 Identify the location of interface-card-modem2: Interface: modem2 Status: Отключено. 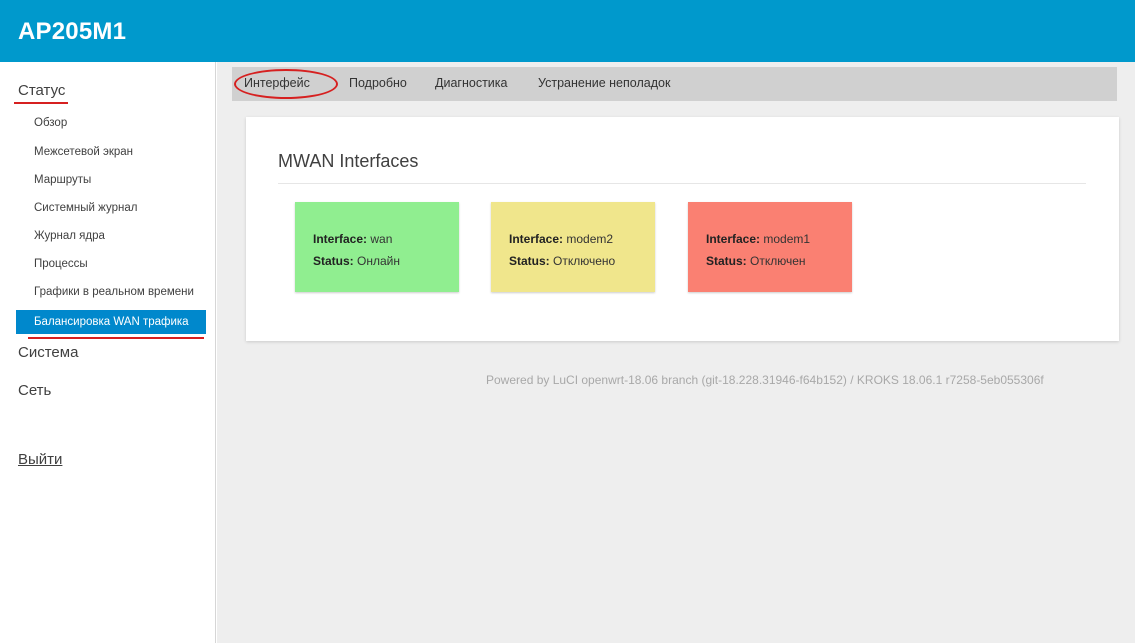
(573, 247).